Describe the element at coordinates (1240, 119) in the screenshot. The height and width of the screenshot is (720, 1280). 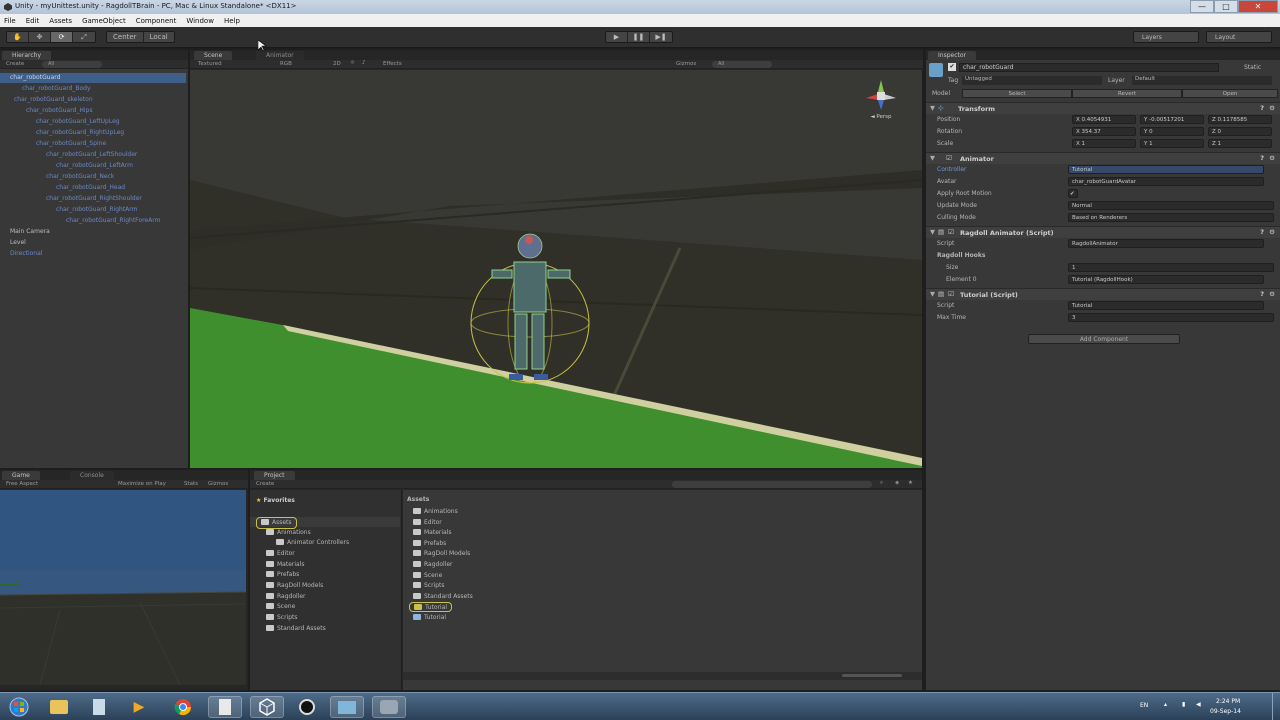
I see `position-z-field: Z 0.1178585` at that location.